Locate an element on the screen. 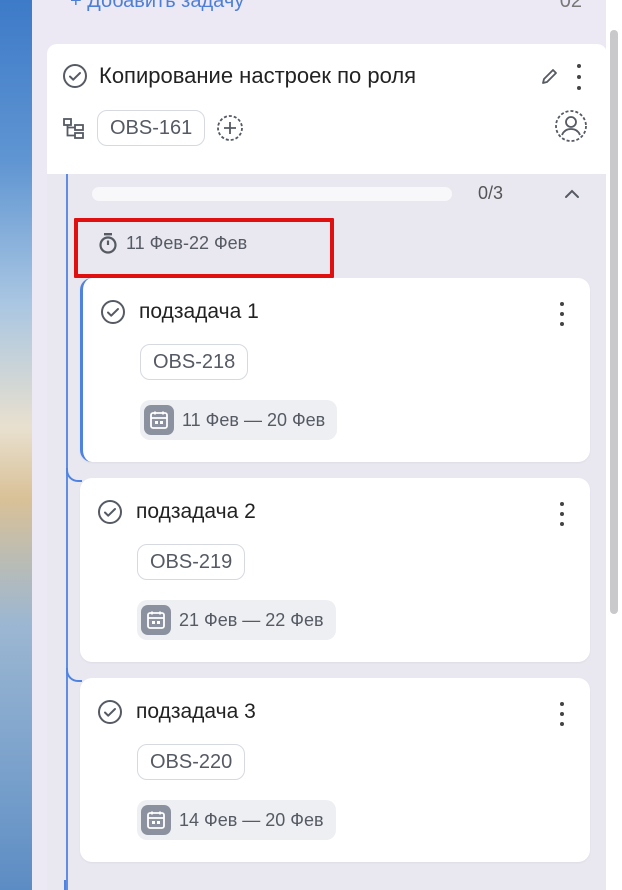 The width and height of the screenshot is (622, 890). task-code-chip: OBS-161 is located at coordinates (151, 128).